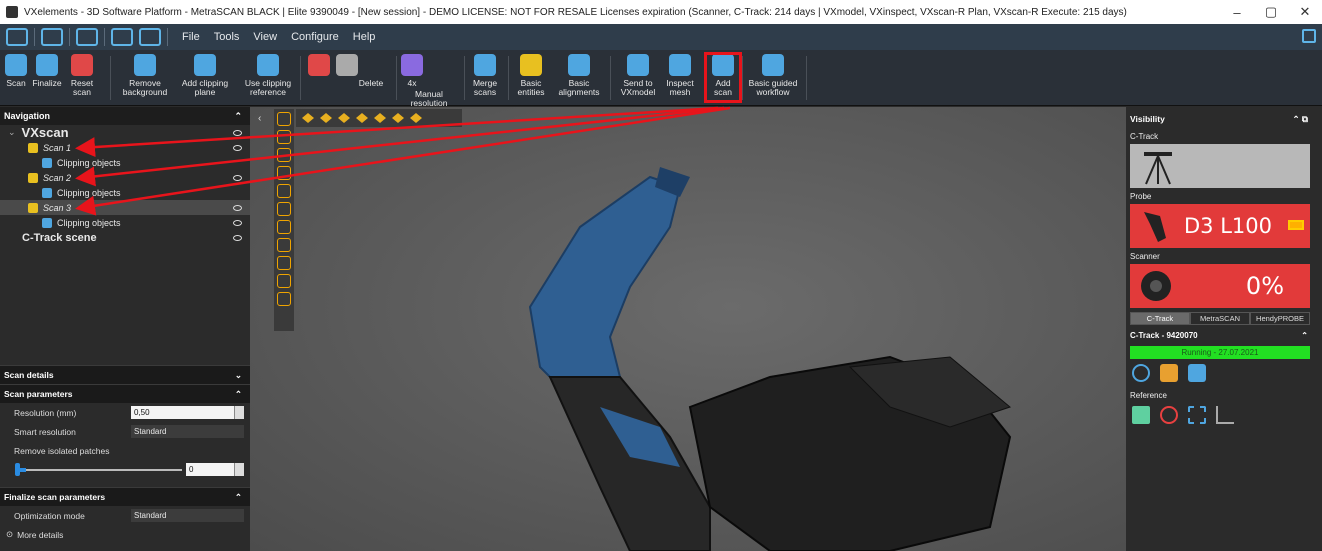 Image resolution: width=1322 pixels, height=551 pixels. What do you see at coordinates (364, 37) in the screenshot?
I see `menu-help: Help` at bounding box center [364, 37].